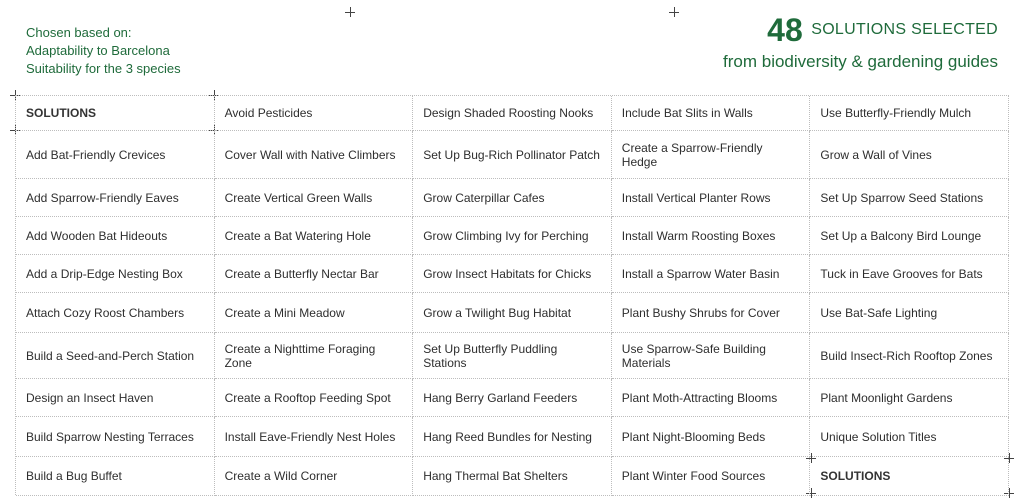 The image size is (1024, 500). I want to click on table-cell: Build Insect-Rich Rooftop Zones, so click(909, 356).